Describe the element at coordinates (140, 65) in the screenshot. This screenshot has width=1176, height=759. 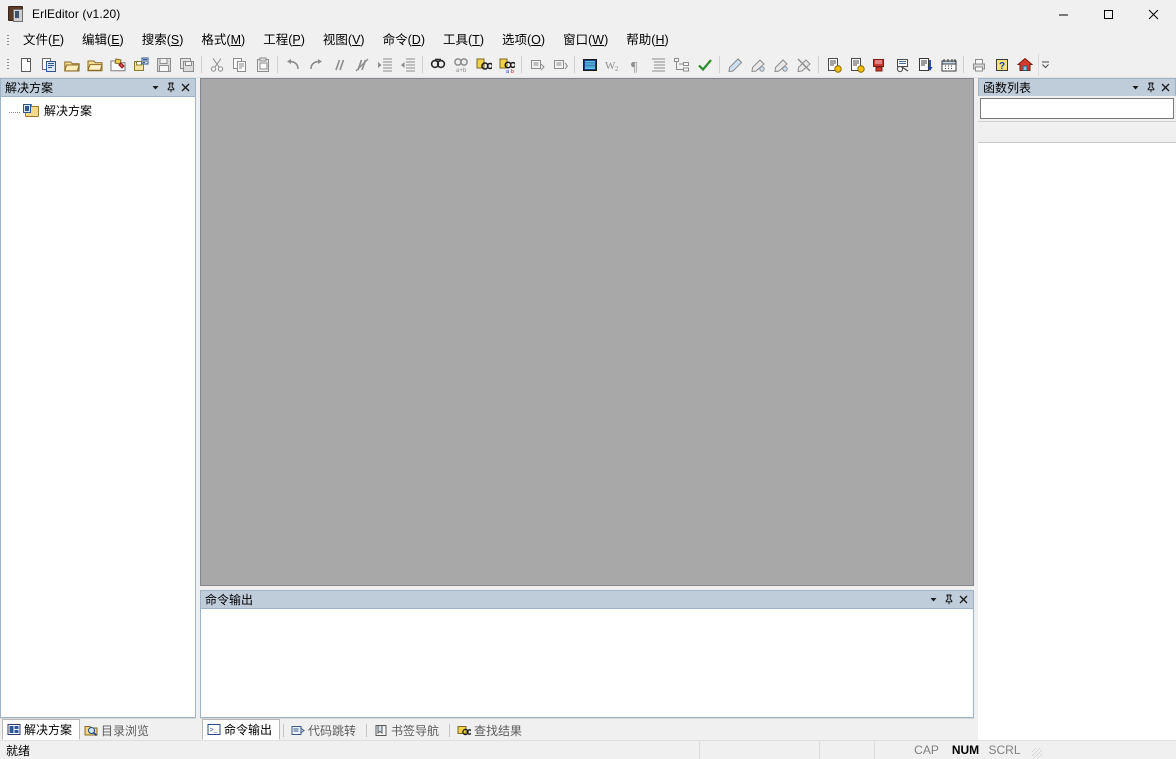
I see `save-as-icon` at that location.